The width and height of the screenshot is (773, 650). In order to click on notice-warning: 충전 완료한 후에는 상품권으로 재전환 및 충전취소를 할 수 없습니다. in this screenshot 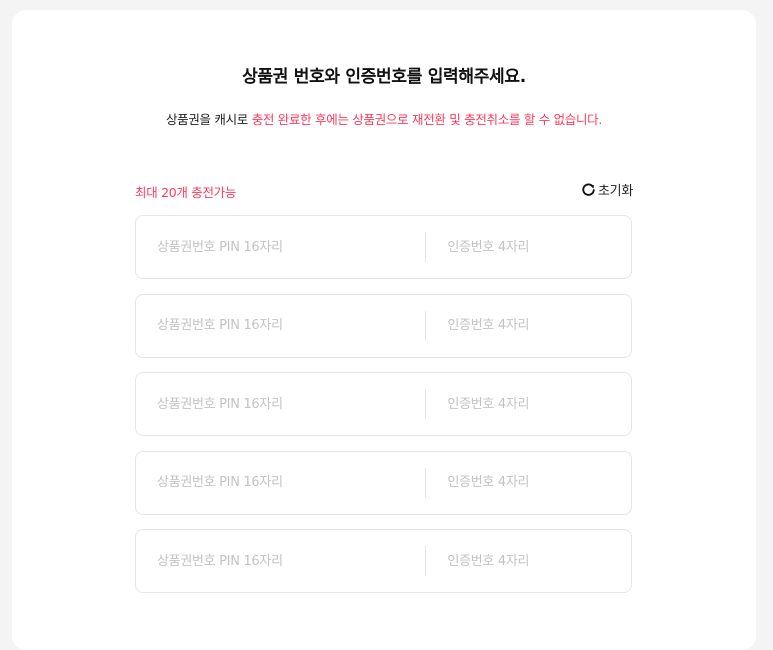, I will do `click(427, 119)`.